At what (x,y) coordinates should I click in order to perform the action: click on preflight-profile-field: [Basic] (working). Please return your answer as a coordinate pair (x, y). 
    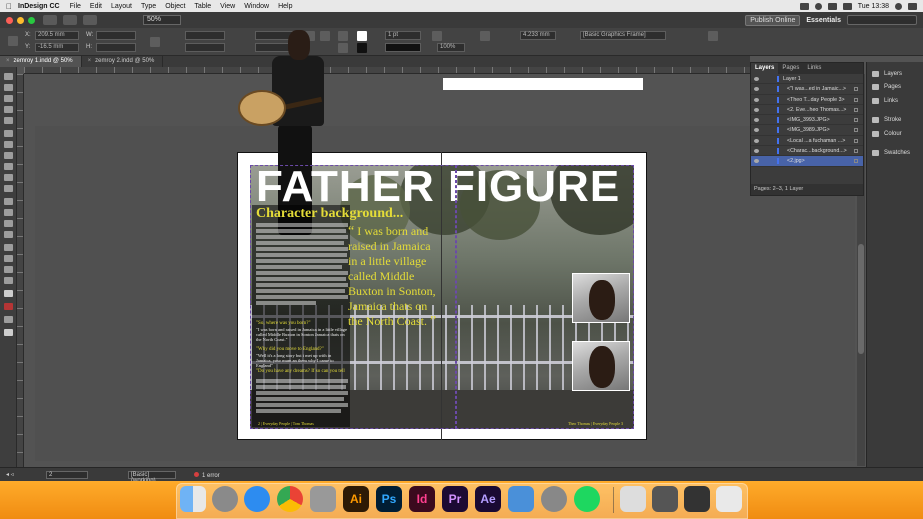
    Looking at the image, I should click on (152, 477).